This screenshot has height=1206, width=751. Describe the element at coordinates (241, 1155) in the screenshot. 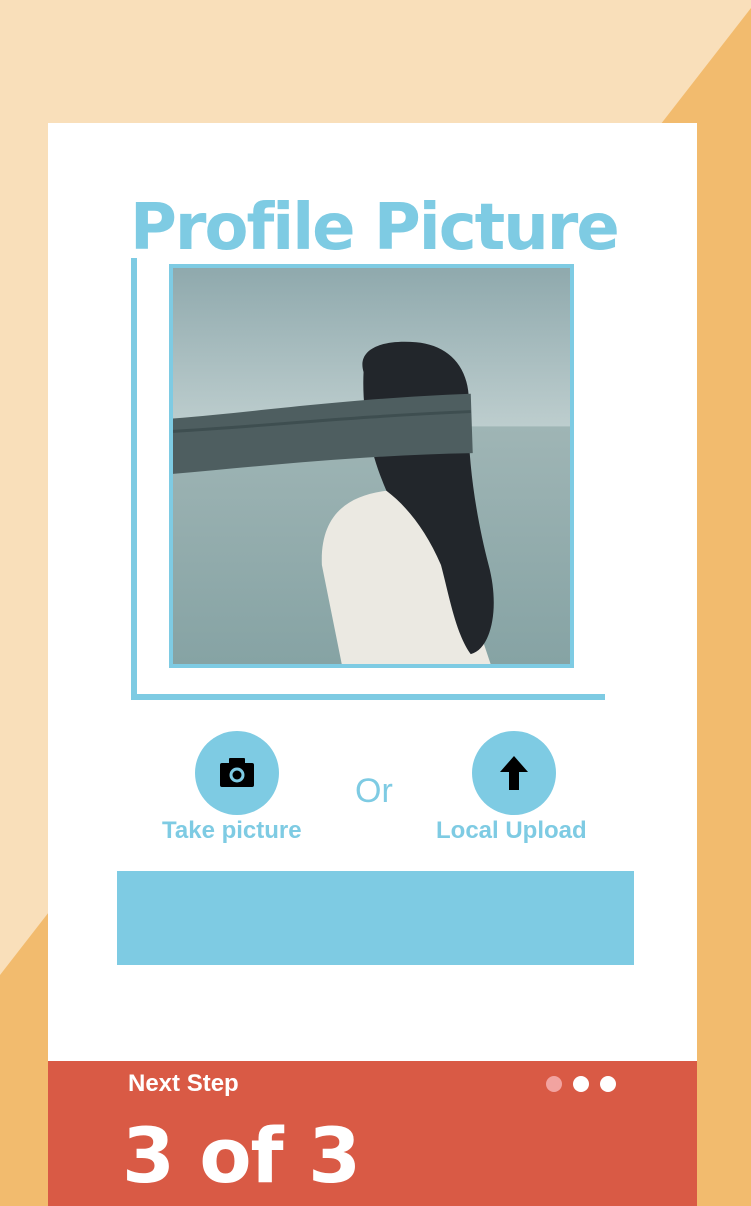

I see `step-counter: 3 of 3` at that location.